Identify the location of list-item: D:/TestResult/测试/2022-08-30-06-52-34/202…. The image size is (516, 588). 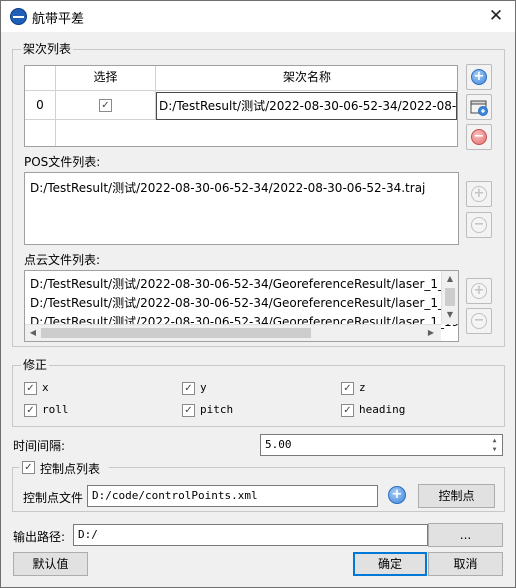
(227, 187).